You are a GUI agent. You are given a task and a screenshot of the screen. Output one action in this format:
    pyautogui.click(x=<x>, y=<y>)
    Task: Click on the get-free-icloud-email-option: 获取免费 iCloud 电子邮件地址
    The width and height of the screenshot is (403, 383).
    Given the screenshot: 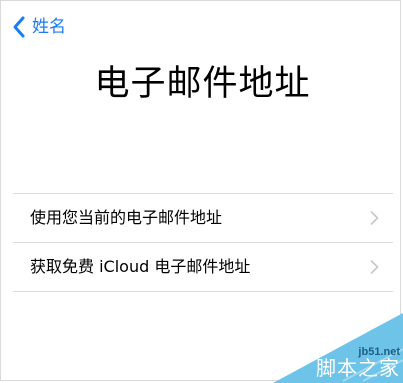 What is the action you would take?
    pyautogui.click(x=203, y=267)
    